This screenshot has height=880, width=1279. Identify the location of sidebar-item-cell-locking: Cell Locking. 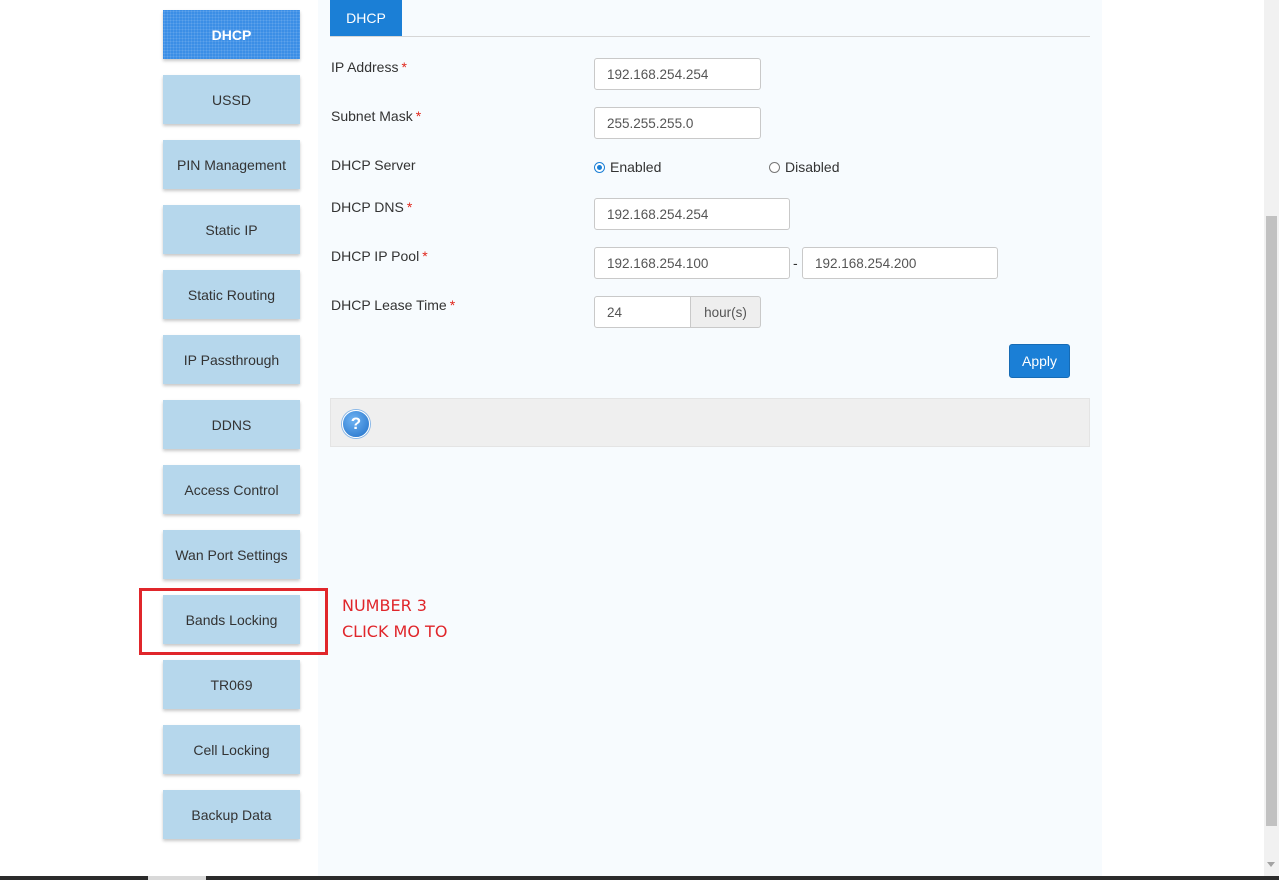
(231, 749).